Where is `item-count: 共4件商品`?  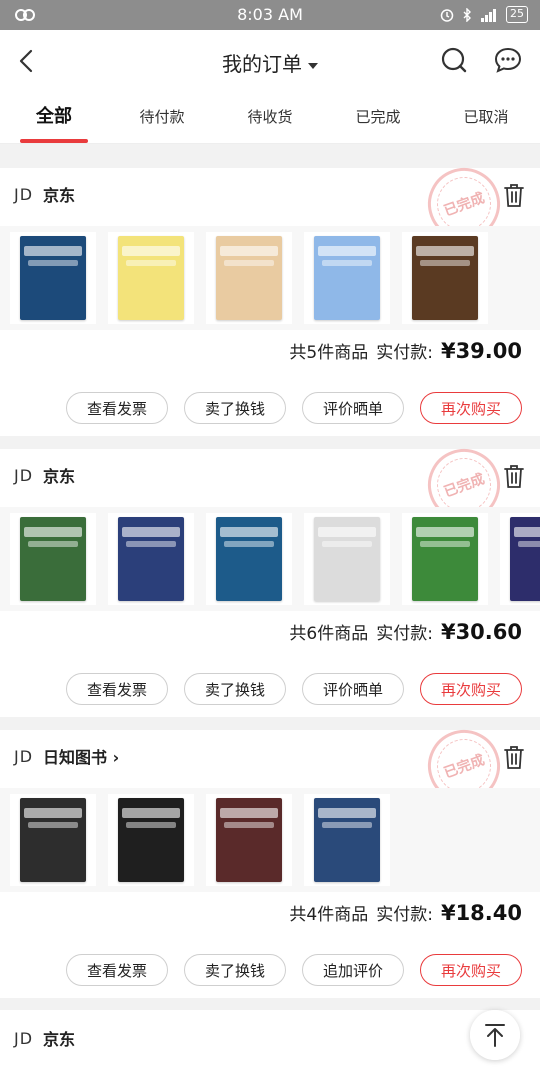
item-count: 共4件商品 is located at coordinates (329, 915).